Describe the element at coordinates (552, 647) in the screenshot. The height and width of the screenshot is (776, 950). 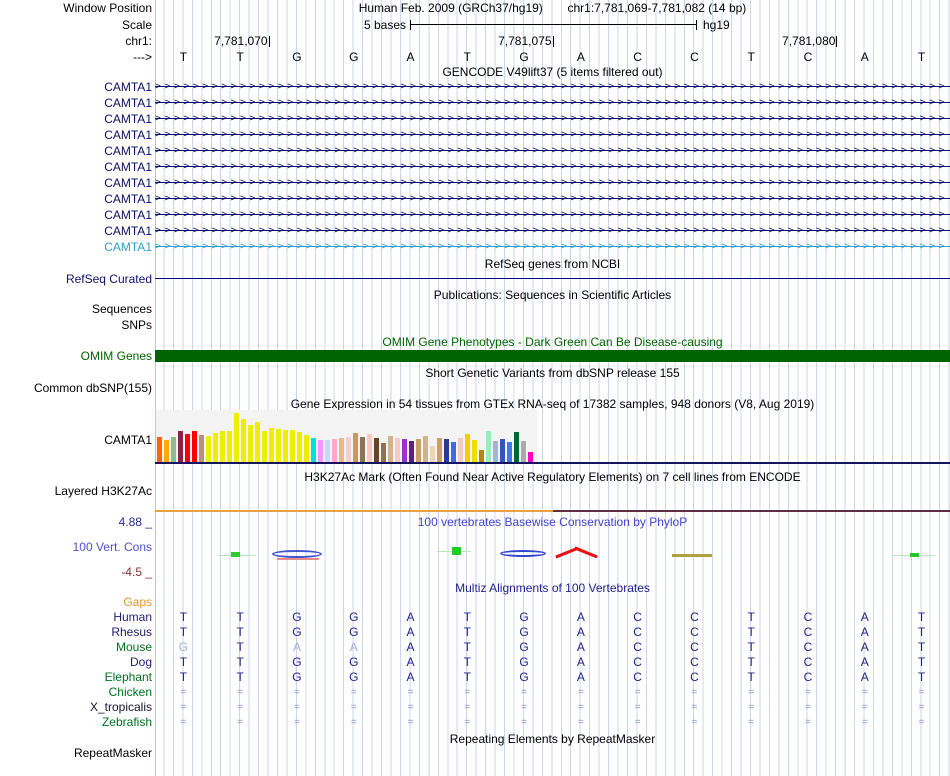
I see `alignment-row: GTAAATGACCTCAT` at that location.